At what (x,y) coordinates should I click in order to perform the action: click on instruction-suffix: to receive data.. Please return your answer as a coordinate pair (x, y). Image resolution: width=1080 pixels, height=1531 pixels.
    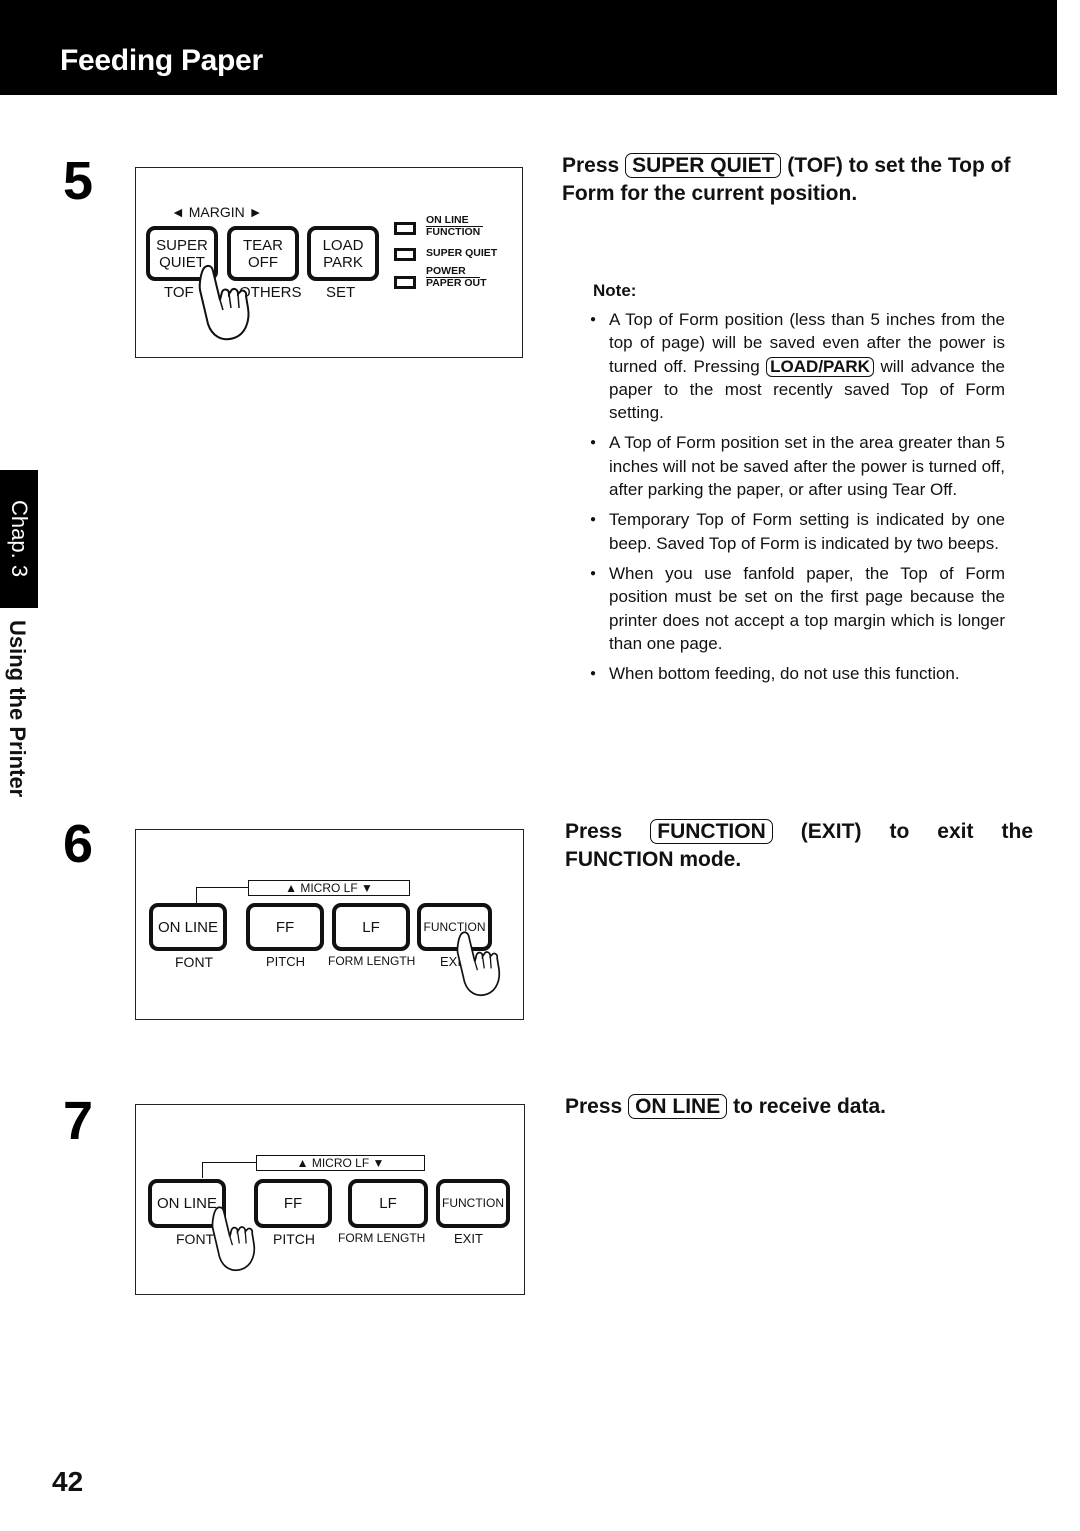
    Looking at the image, I should click on (809, 1106).